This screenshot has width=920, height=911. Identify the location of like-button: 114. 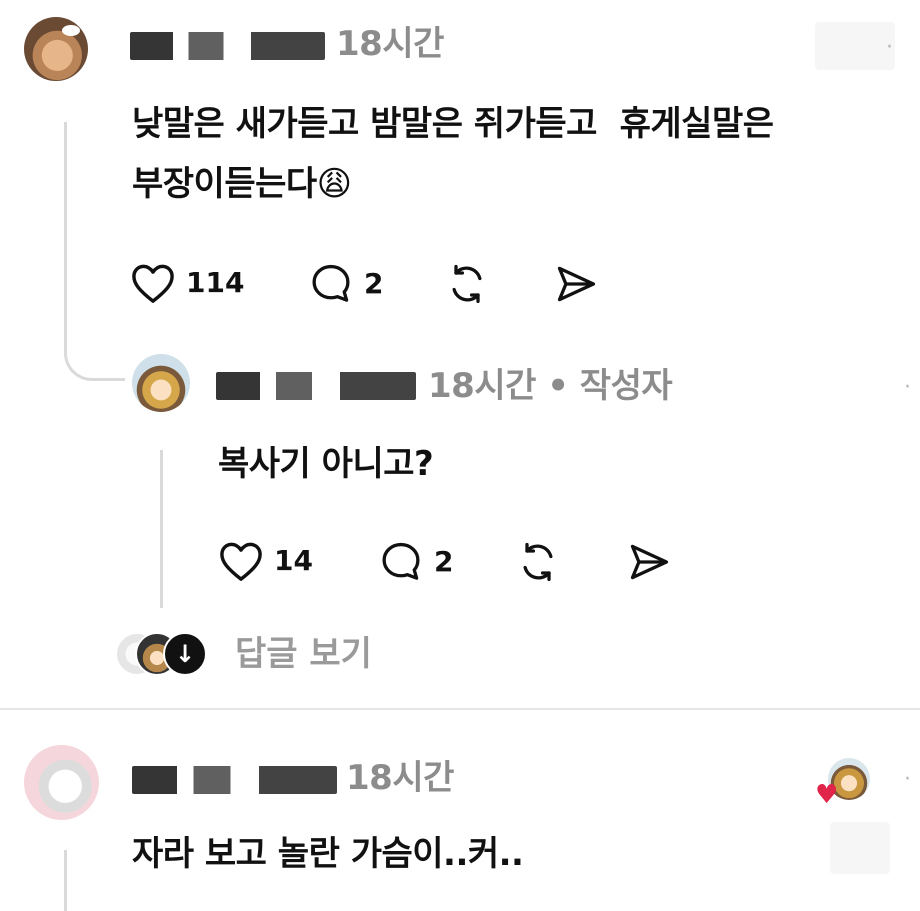
(187, 283).